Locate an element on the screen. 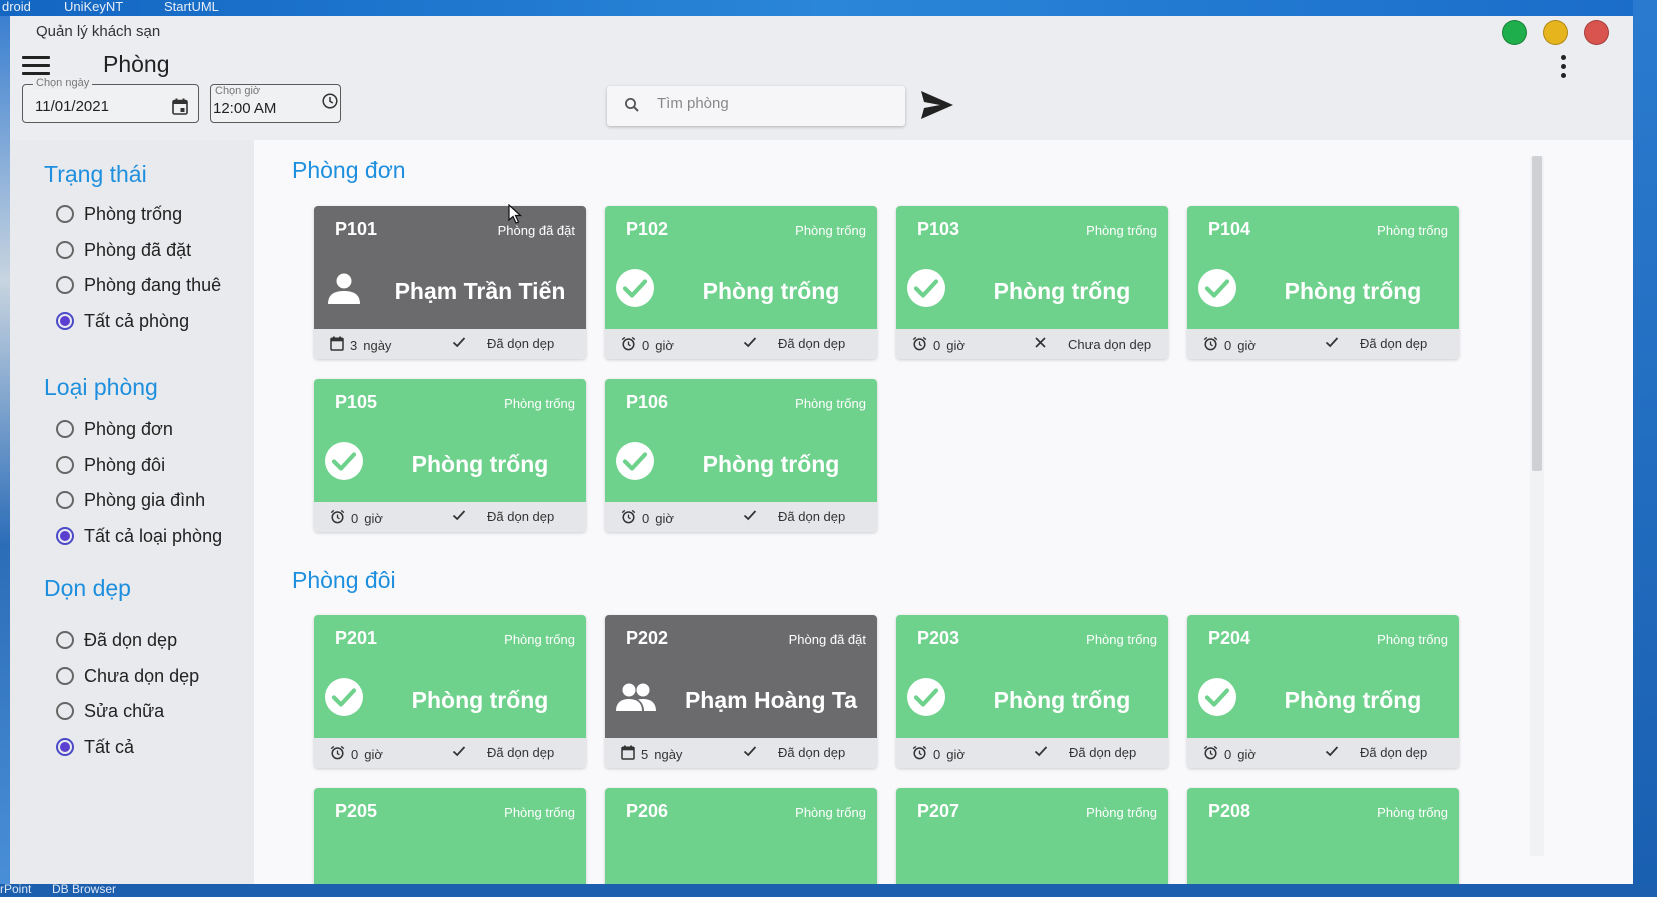 The width and height of the screenshot is (1657, 897). search-input is located at coordinates (772, 103).